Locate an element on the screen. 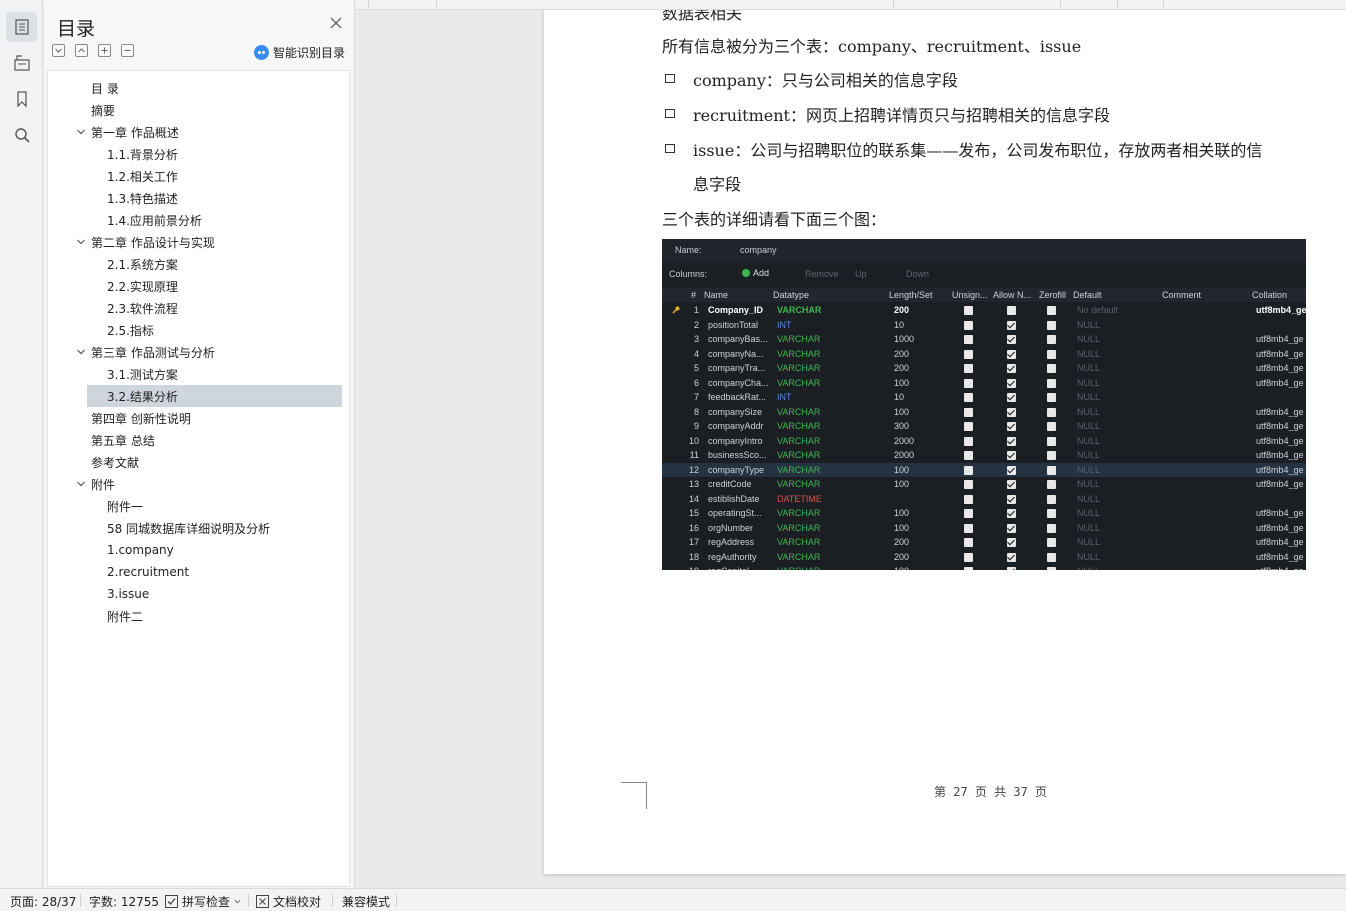 Image resolution: width=1346 pixels, height=911 pixels. toc-item: 第一章 作品概述 is located at coordinates (198, 132).